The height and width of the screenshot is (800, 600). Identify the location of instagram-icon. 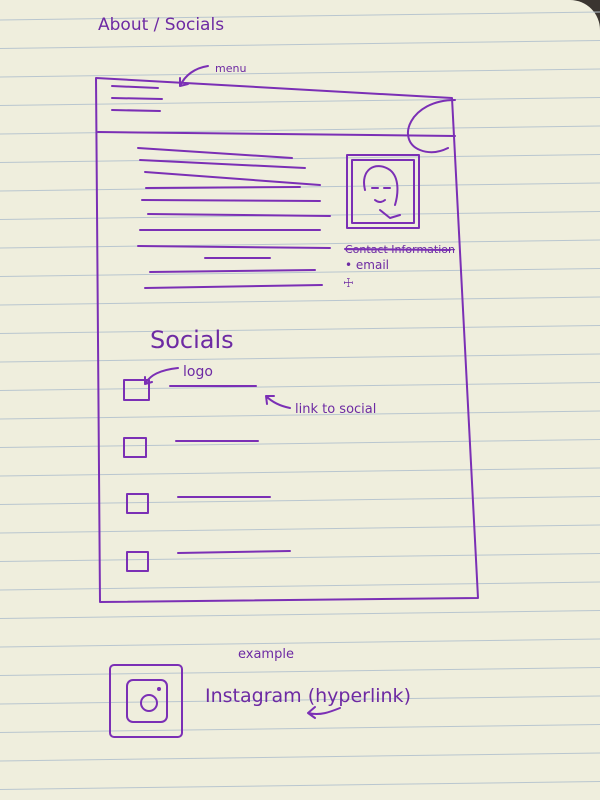
(146, 701).